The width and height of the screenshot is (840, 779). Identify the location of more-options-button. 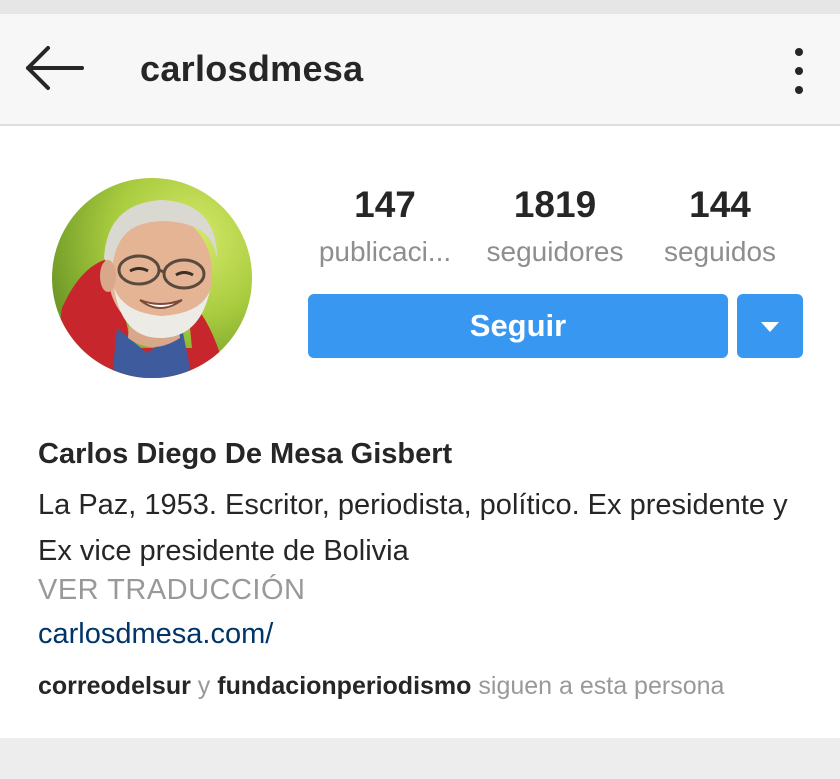
(799, 71).